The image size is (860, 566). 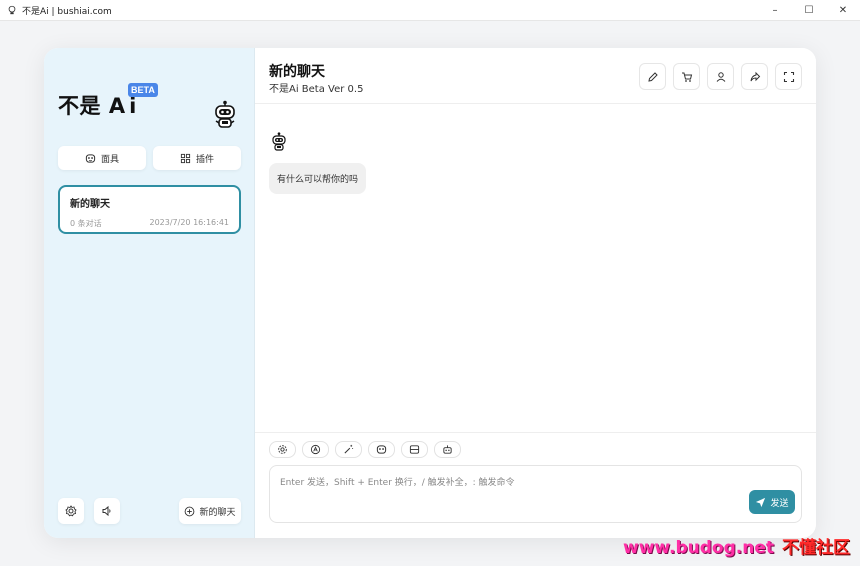 I want to click on app-icon, so click(x=12, y=10).